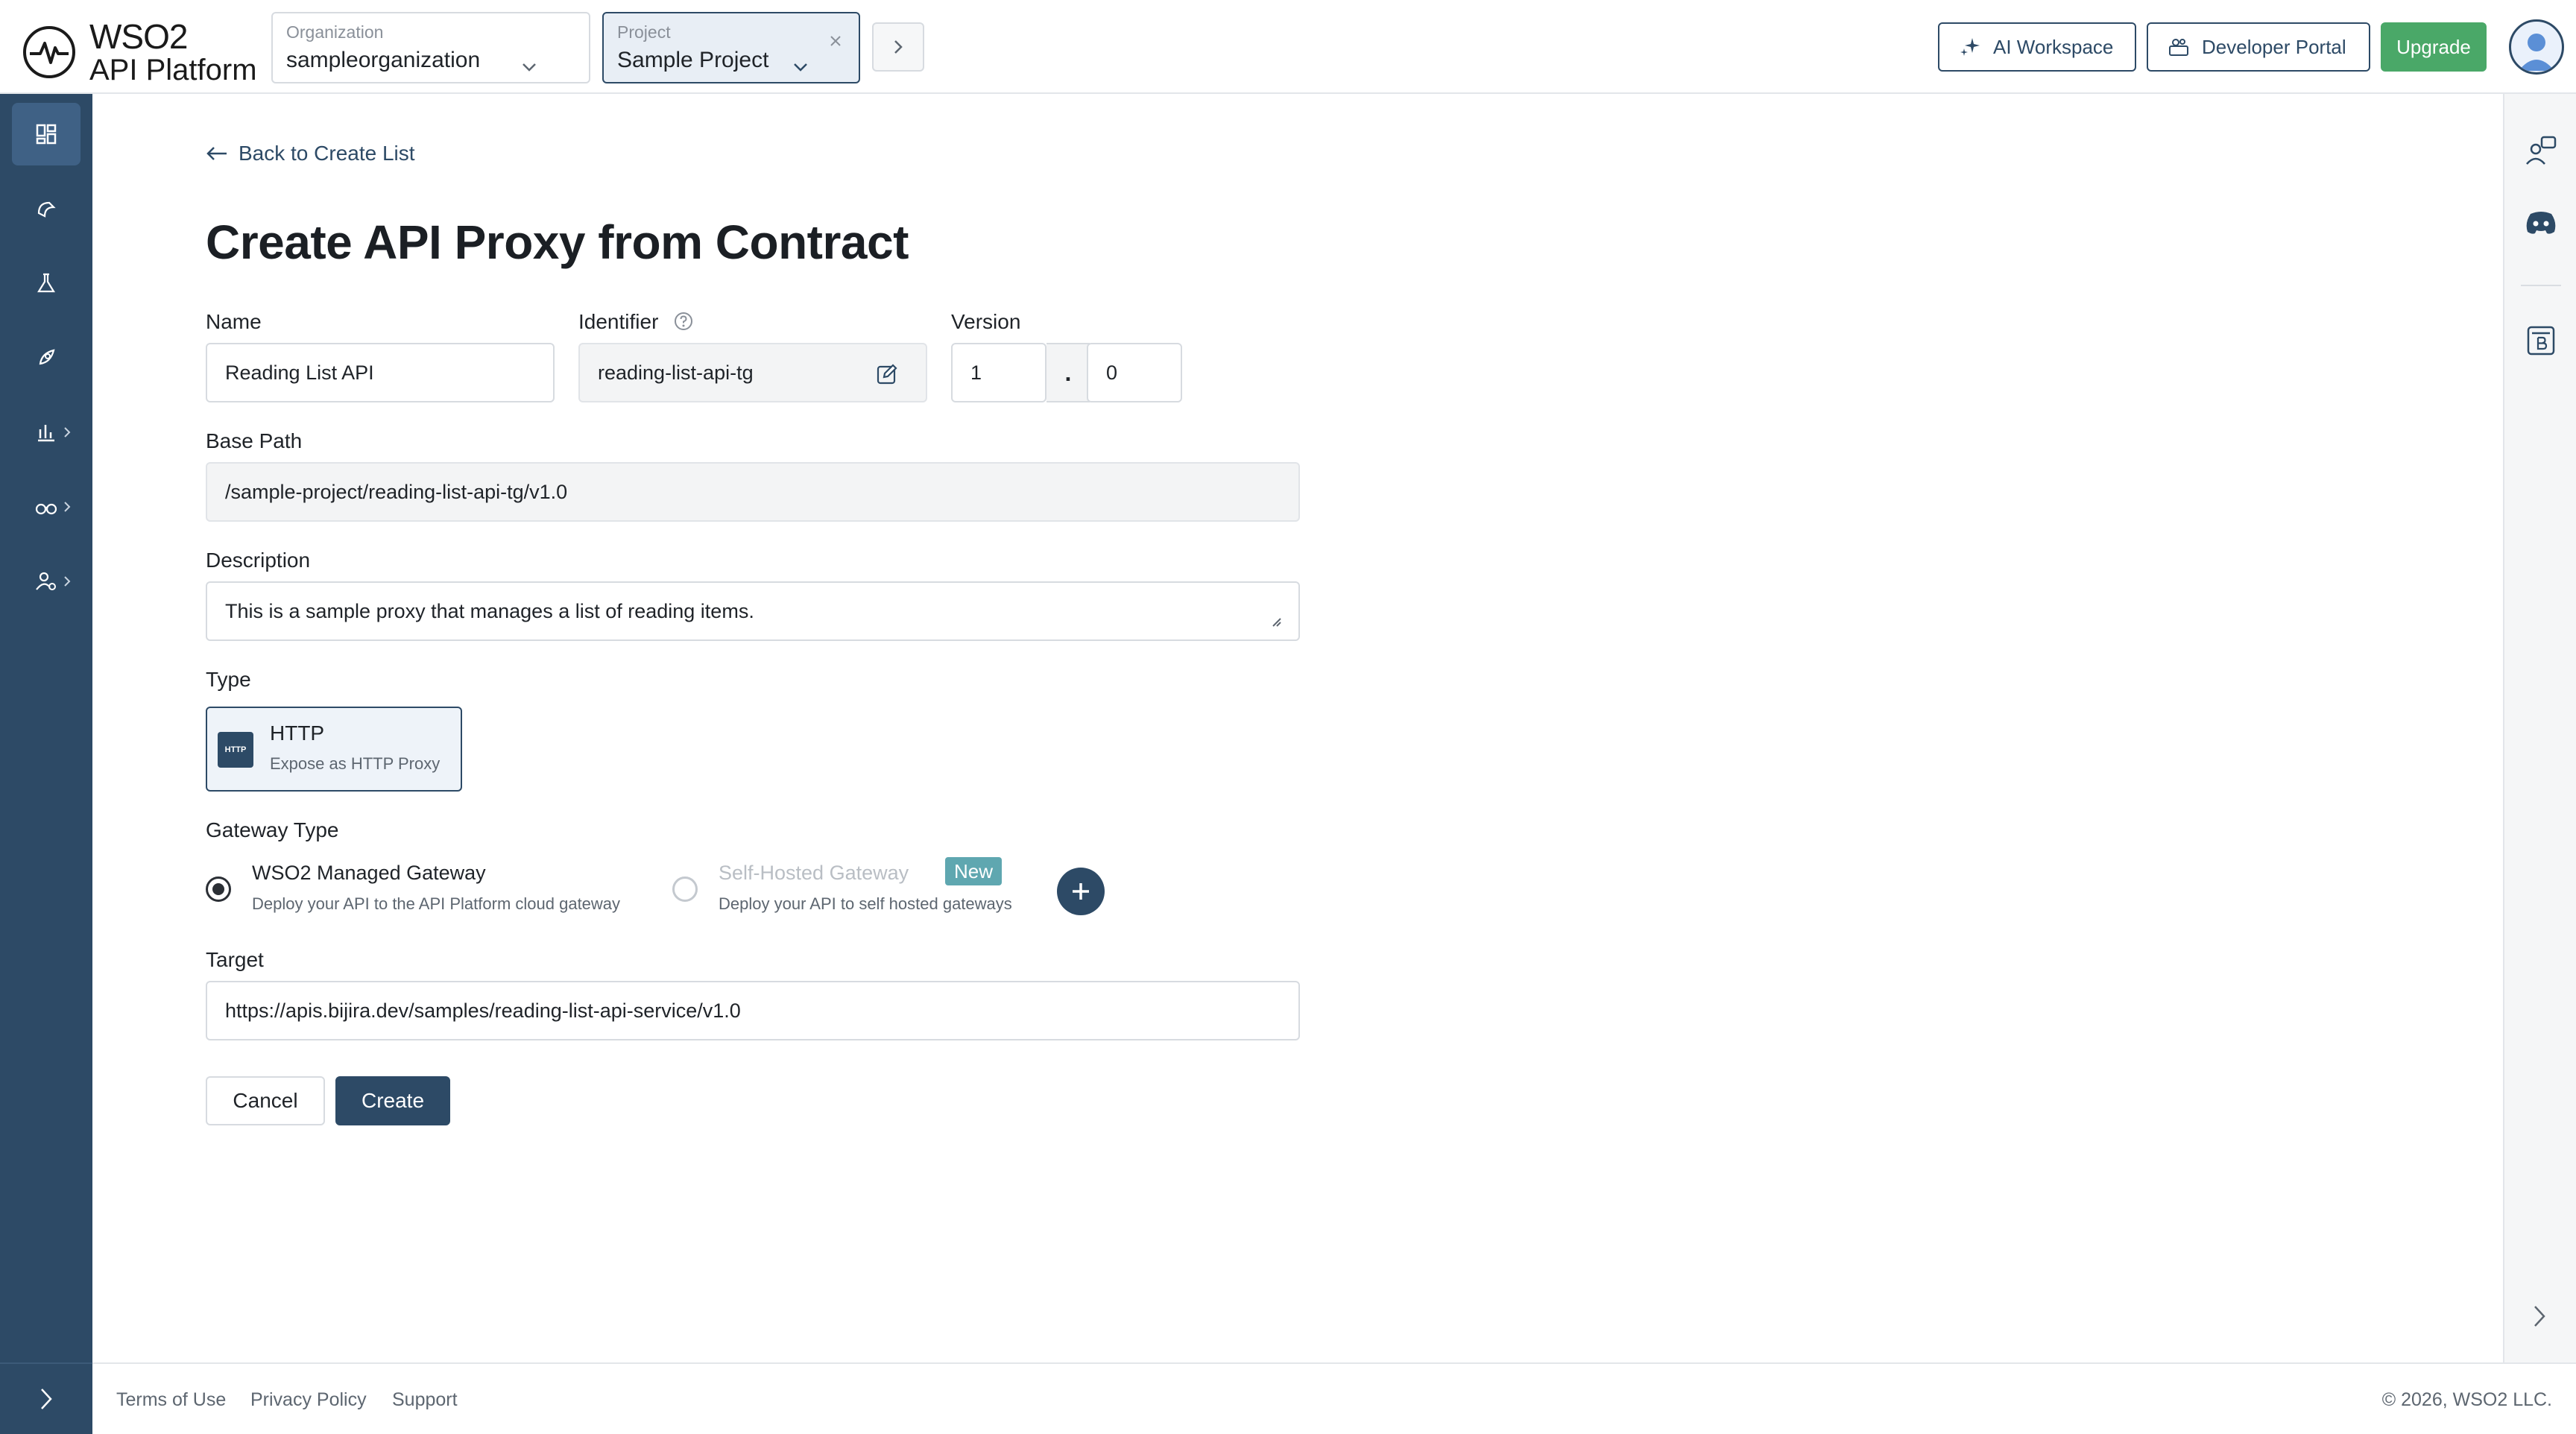  I want to click on version-major-field: 1, so click(999, 372).